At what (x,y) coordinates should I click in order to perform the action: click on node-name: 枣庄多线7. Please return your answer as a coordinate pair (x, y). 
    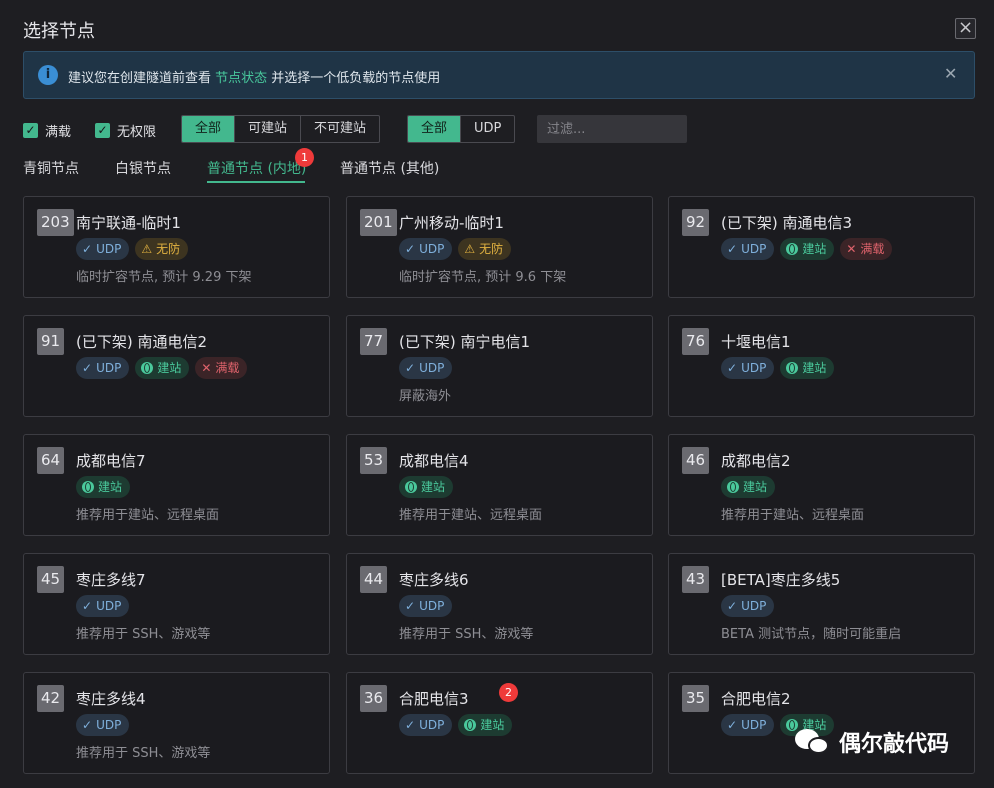
    Looking at the image, I should click on (111, 580).